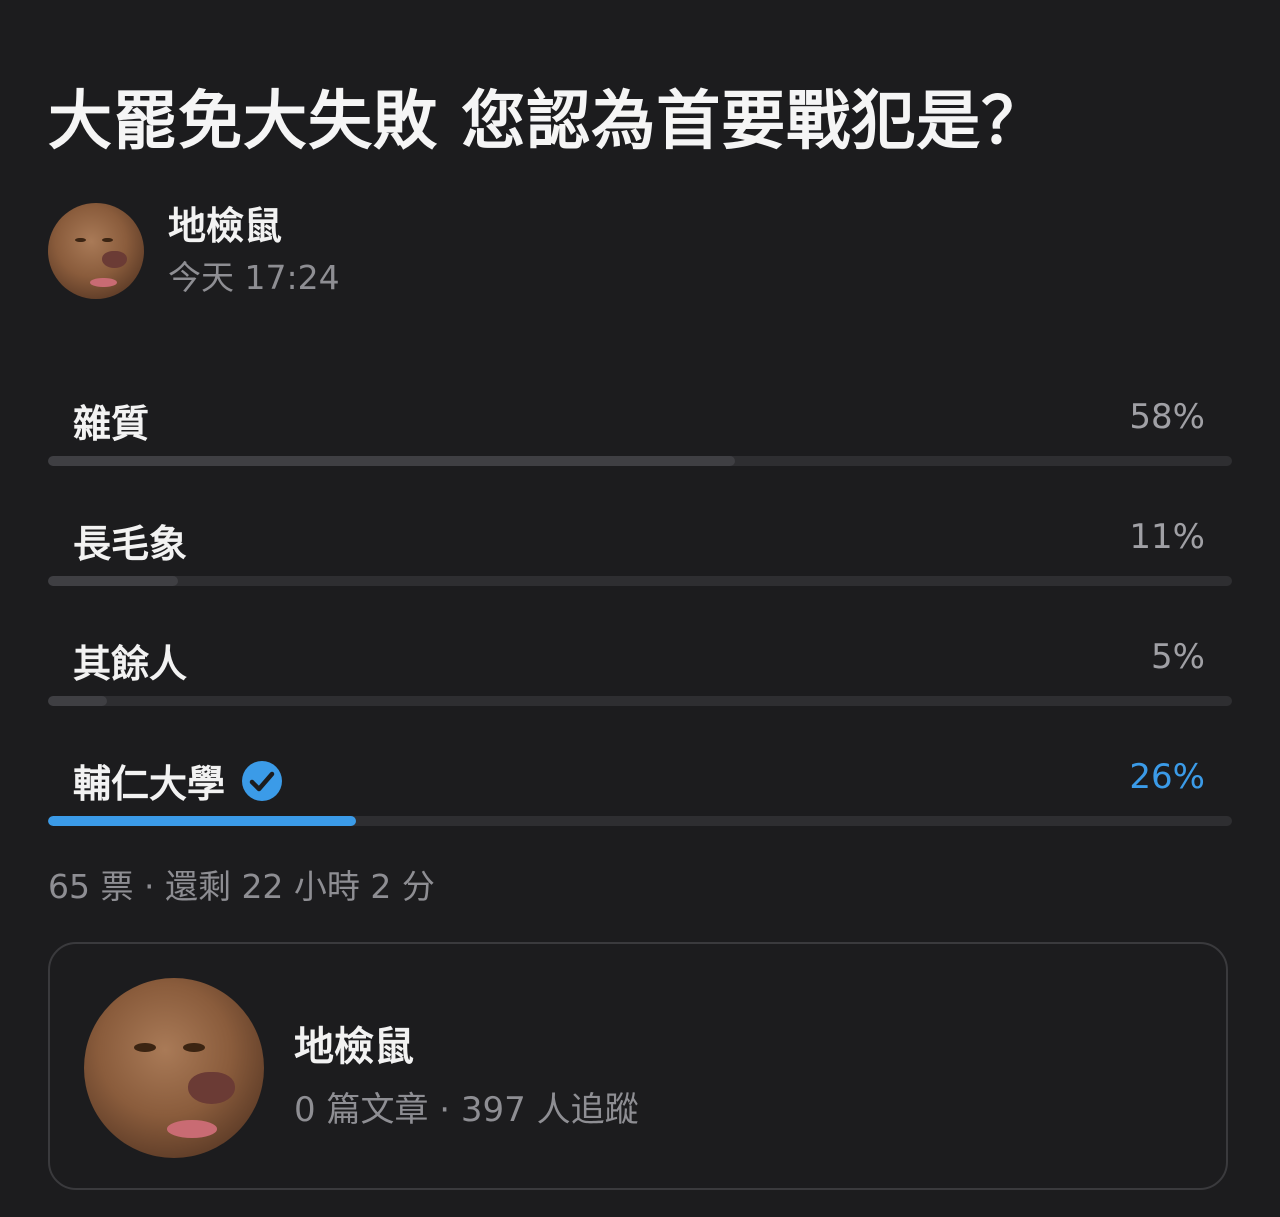 This screenshot has height=1217, width=1280. What do you see at coordinates (640, 425) in the screenshot?
I see `poll-option: 雜質 58%` at bounding box center [640, 425].